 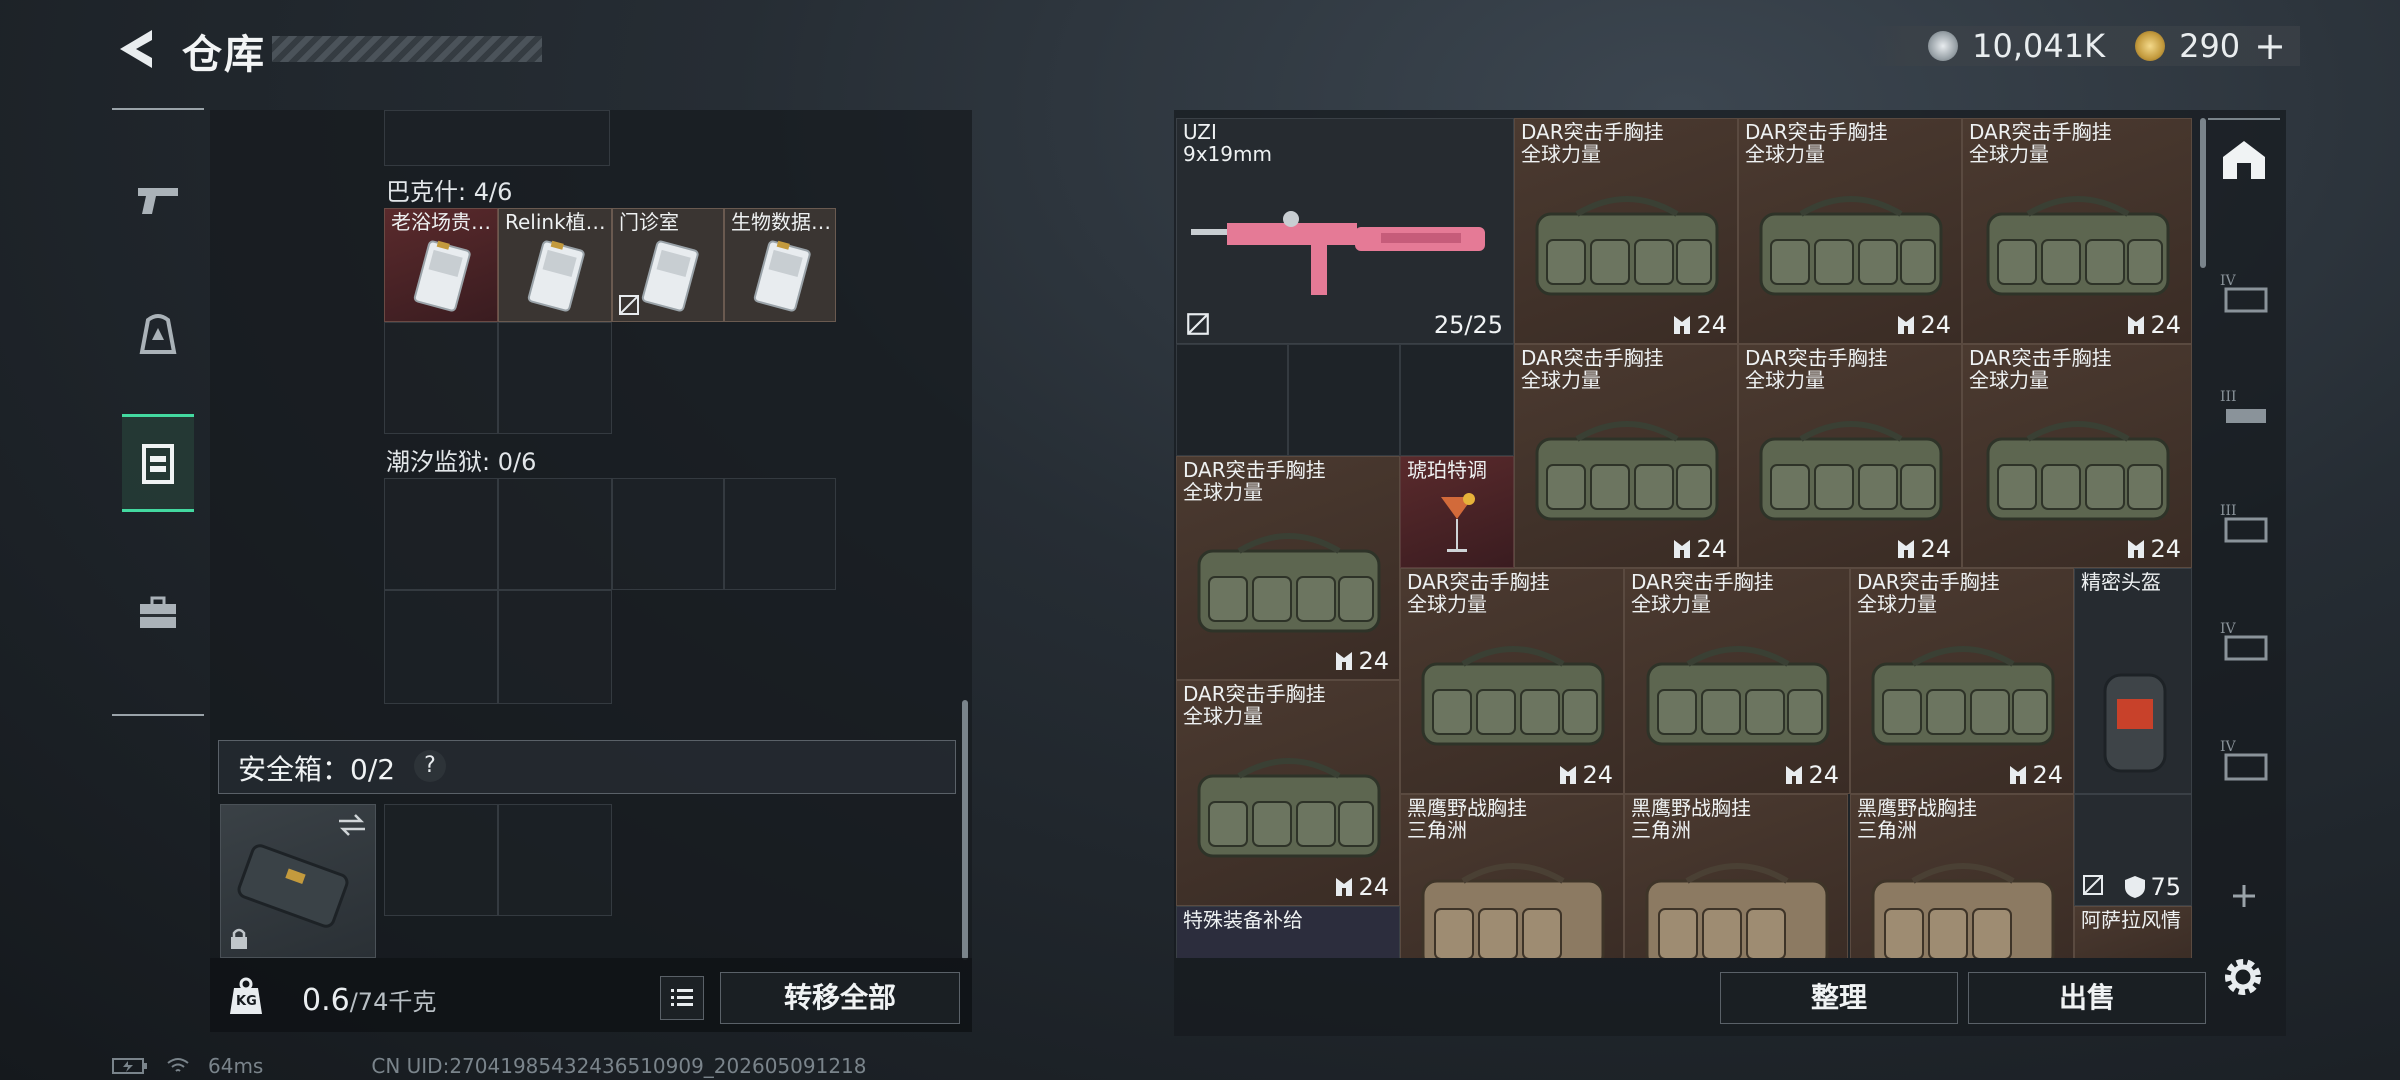 I want to click on backpack-icon, so click(x=158, y=334).